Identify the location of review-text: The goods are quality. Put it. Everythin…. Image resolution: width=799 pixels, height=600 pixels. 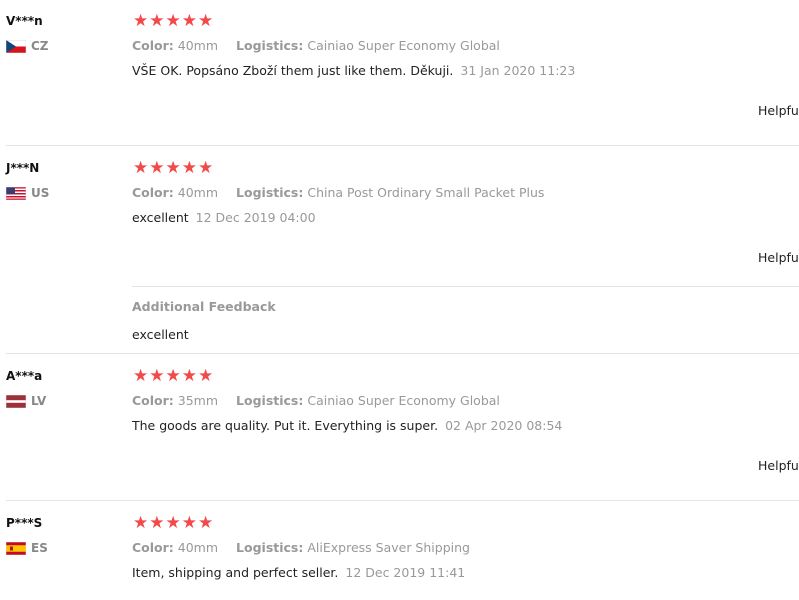
(285, 425).